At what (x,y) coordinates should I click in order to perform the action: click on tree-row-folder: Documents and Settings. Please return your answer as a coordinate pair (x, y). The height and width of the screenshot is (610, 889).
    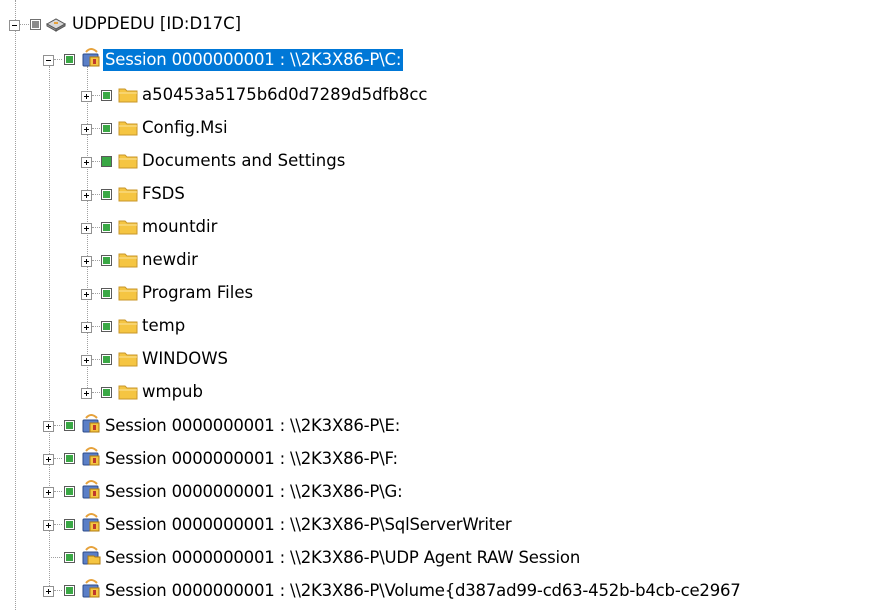
    Looking at the image, I should click on (444, 162).